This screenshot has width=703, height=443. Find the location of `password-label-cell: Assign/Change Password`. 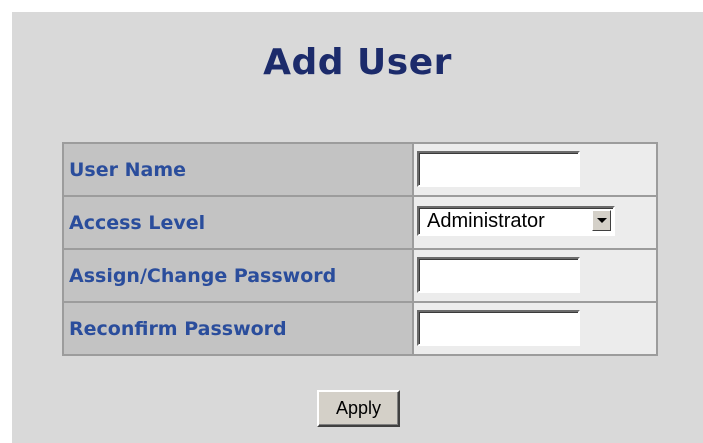

password-label-cell: Assign/Change Password is located at coordinates (238, 275).